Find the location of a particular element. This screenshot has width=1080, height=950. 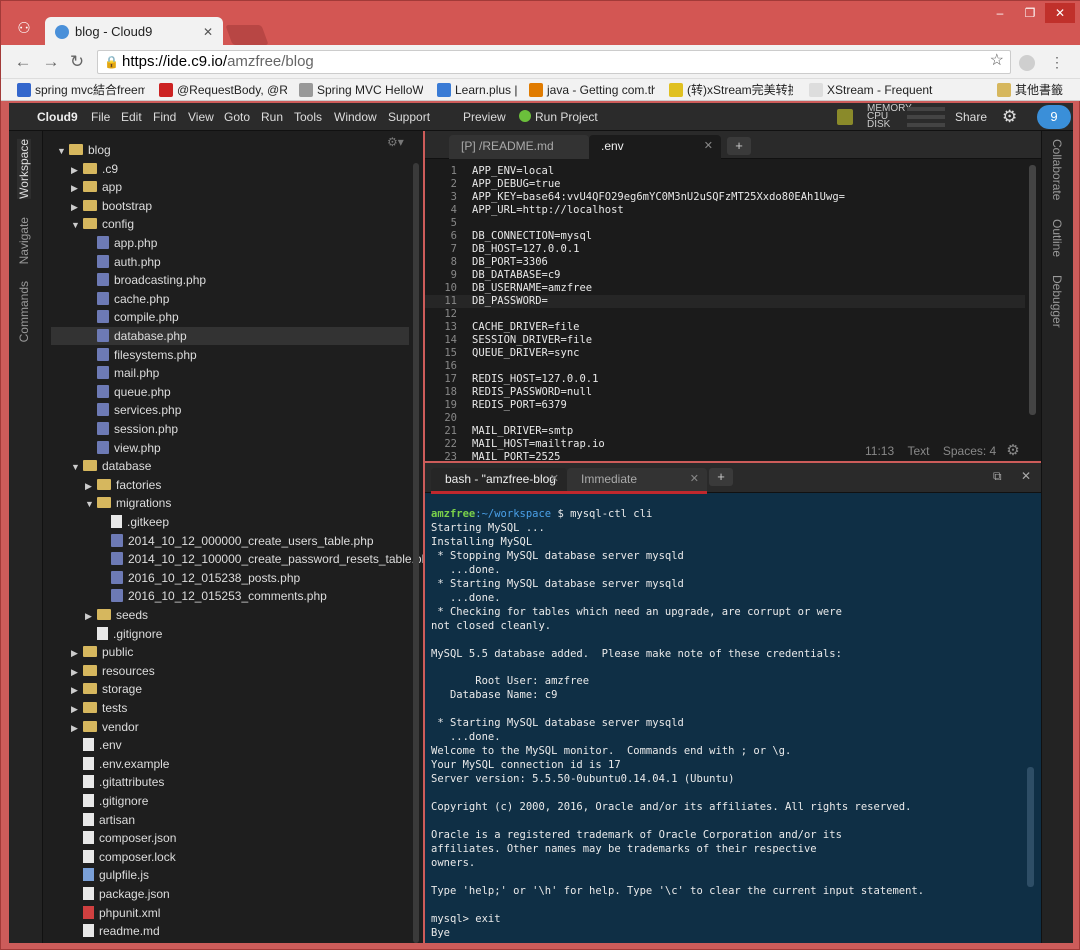

forward-icon: → is located at coordinates (51, 62).